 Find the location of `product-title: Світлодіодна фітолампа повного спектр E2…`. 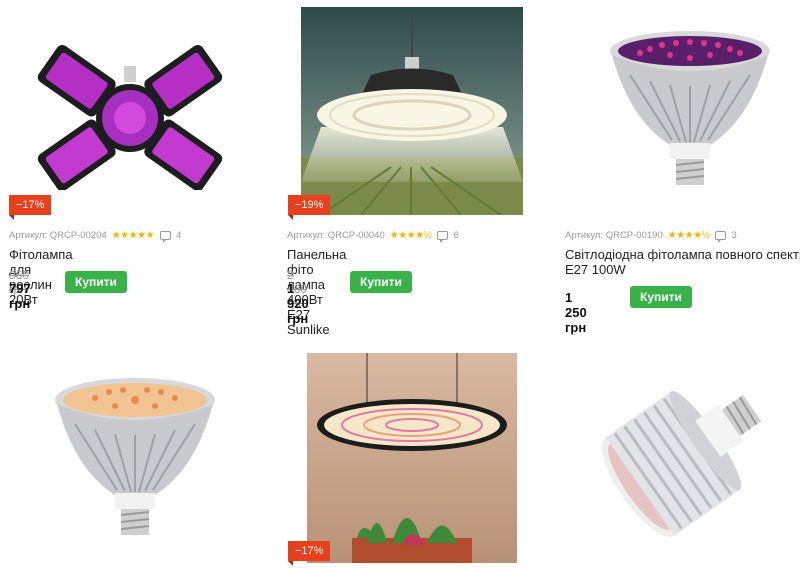

product-title: Світлодіодна фітолампа повного спектр E2… is located at coordinates (682, 262).